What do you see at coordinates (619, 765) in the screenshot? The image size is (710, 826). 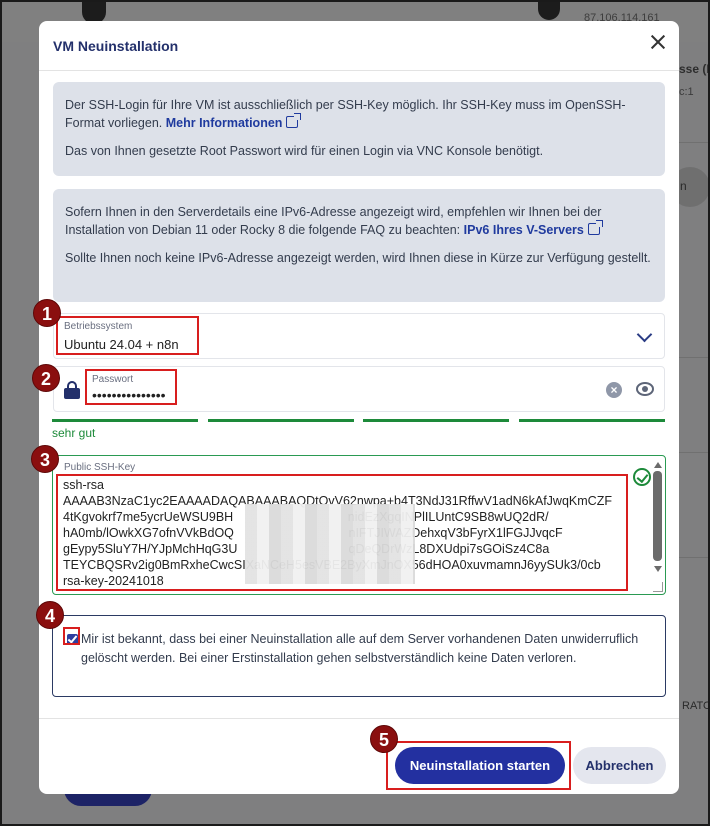 I see `cancel-button: Abbrechen` at bounding box center [619, 765].